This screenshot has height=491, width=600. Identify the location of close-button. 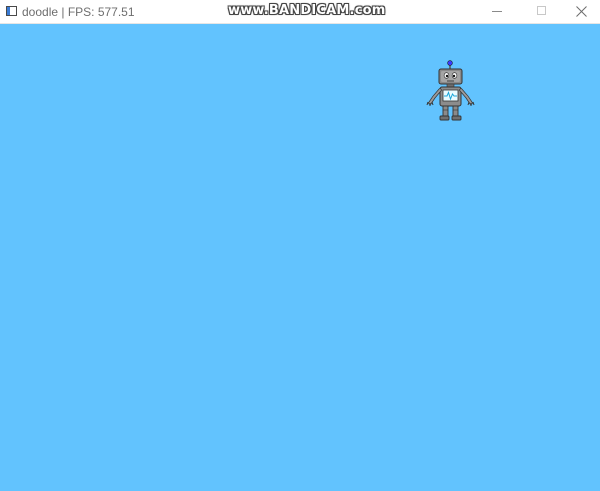
(580, 12).